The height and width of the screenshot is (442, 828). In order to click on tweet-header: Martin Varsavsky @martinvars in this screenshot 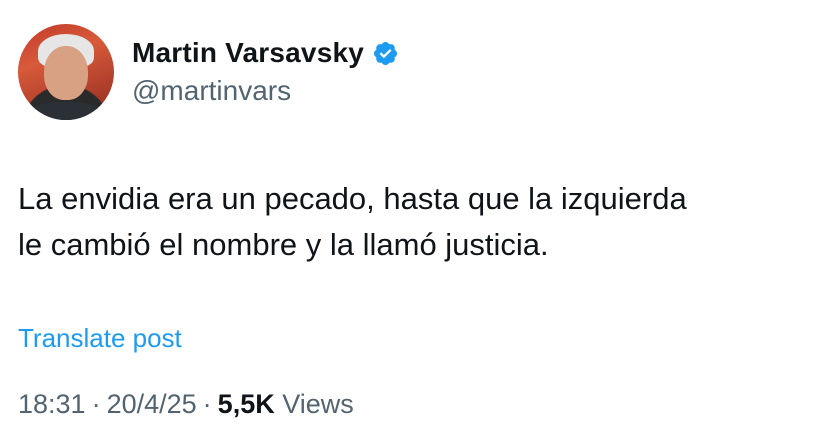, I will do `click(208, 72)`.